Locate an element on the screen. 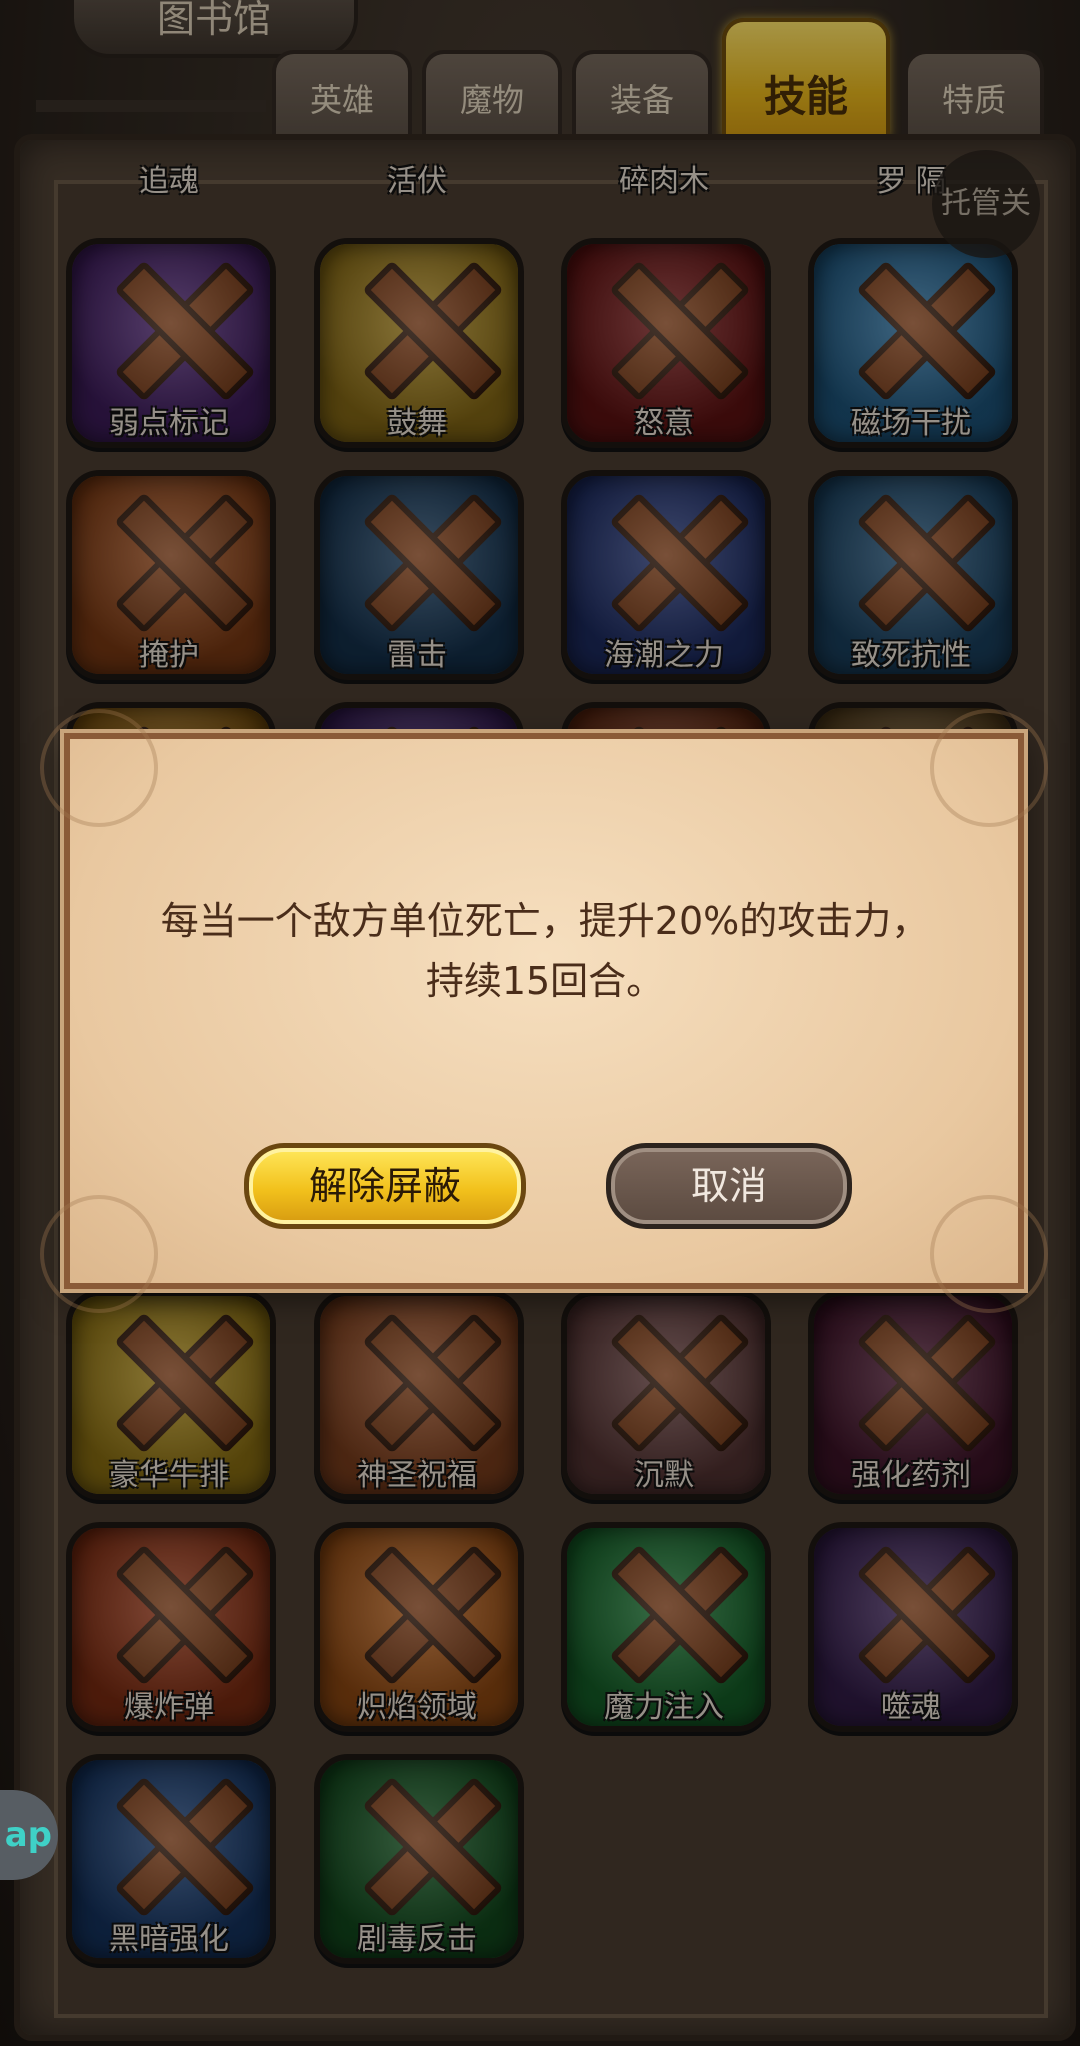  cancel-button: 取消 is located at coordinates (729, 1186).